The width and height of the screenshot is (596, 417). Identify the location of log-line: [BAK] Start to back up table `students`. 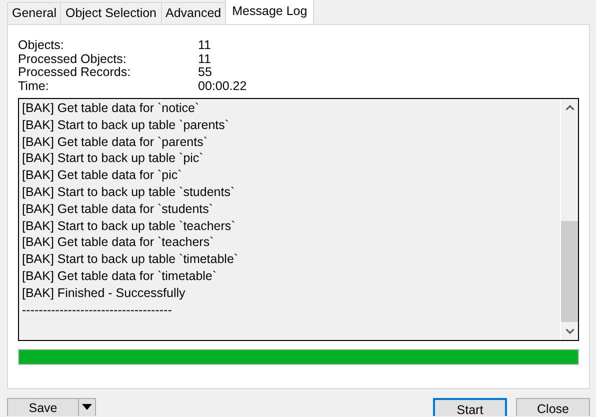
(129, 192).